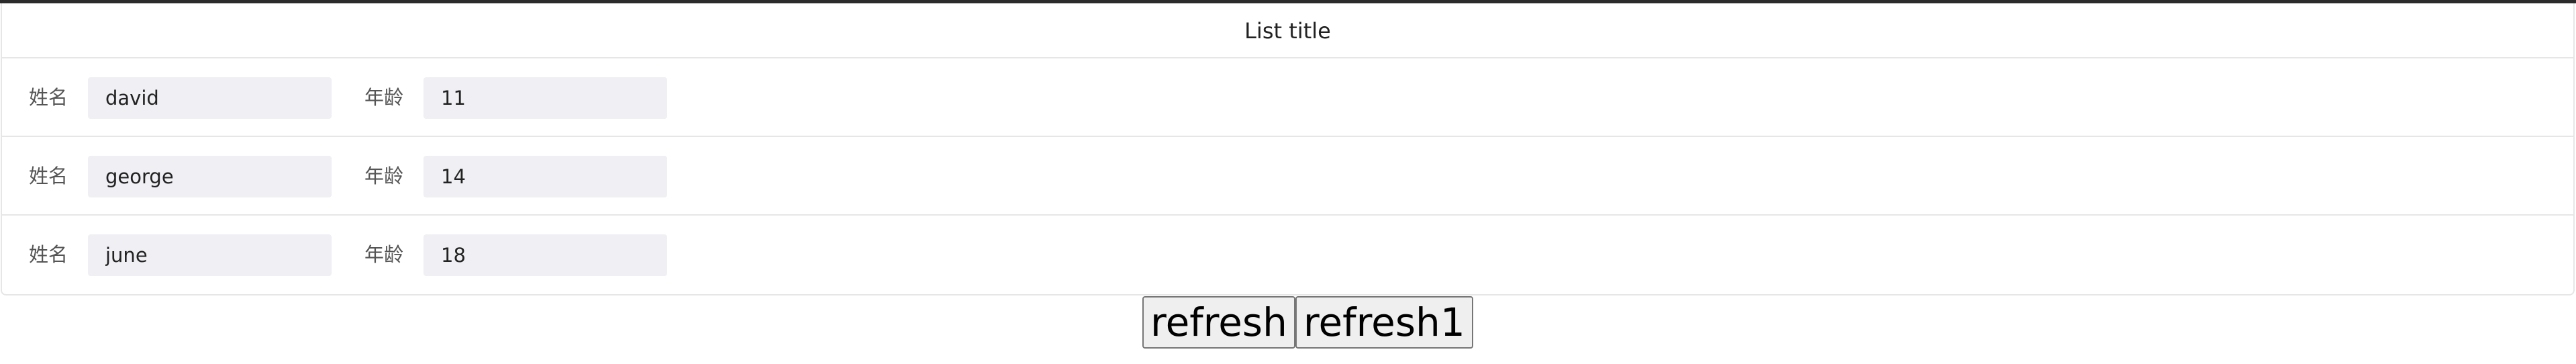 This screenshot has width=2576, height=364. What do you see at coordinates (1218, 322) in the screenshot?
I see `refresh-button: refresh` at bounding box center [1218, 322].